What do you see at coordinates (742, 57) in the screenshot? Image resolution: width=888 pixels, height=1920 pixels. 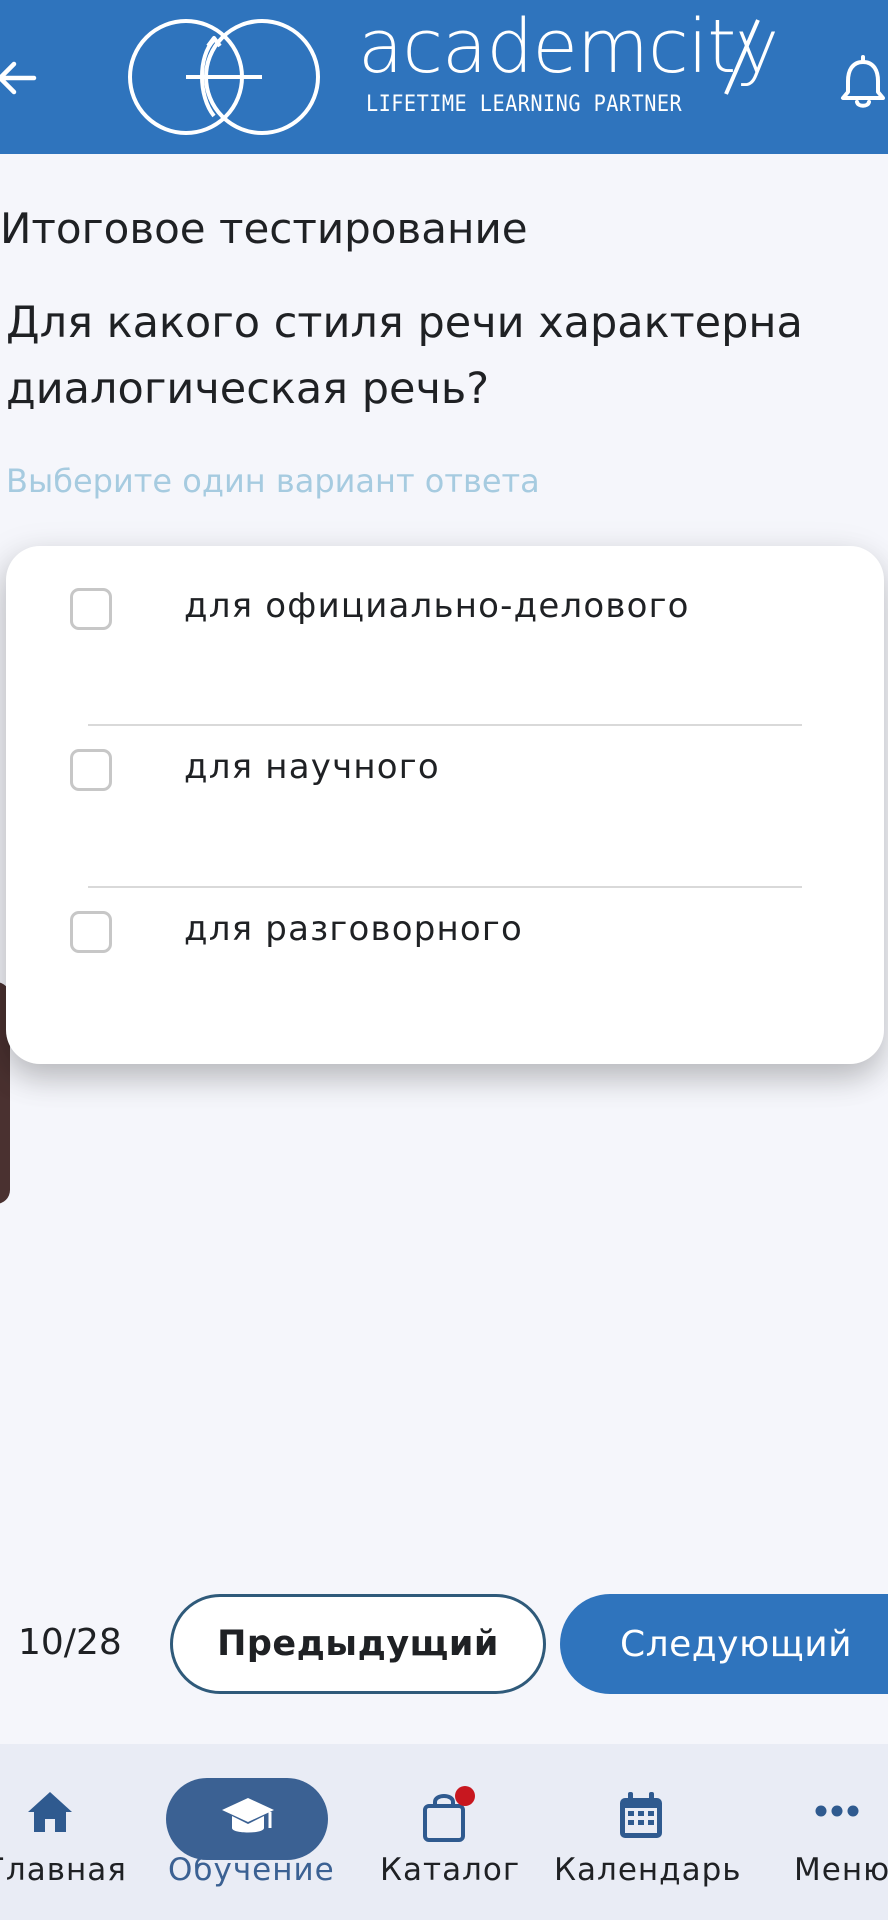 I see `brand-slash-mark` at bounding box center [742, 57].